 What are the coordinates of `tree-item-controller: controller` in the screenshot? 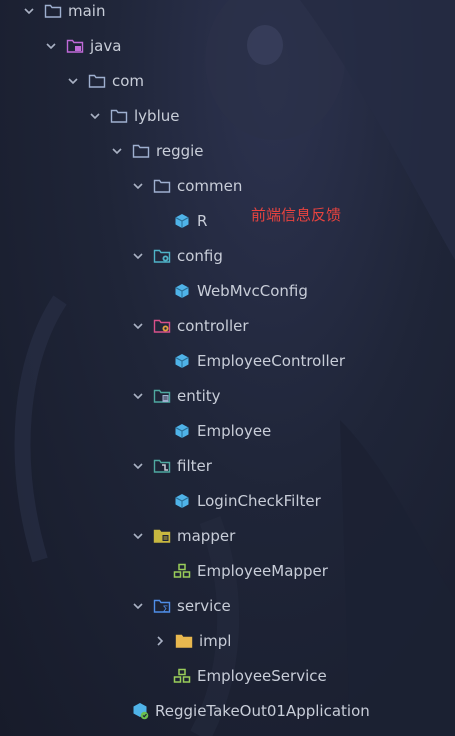 It's located at (190, 325).